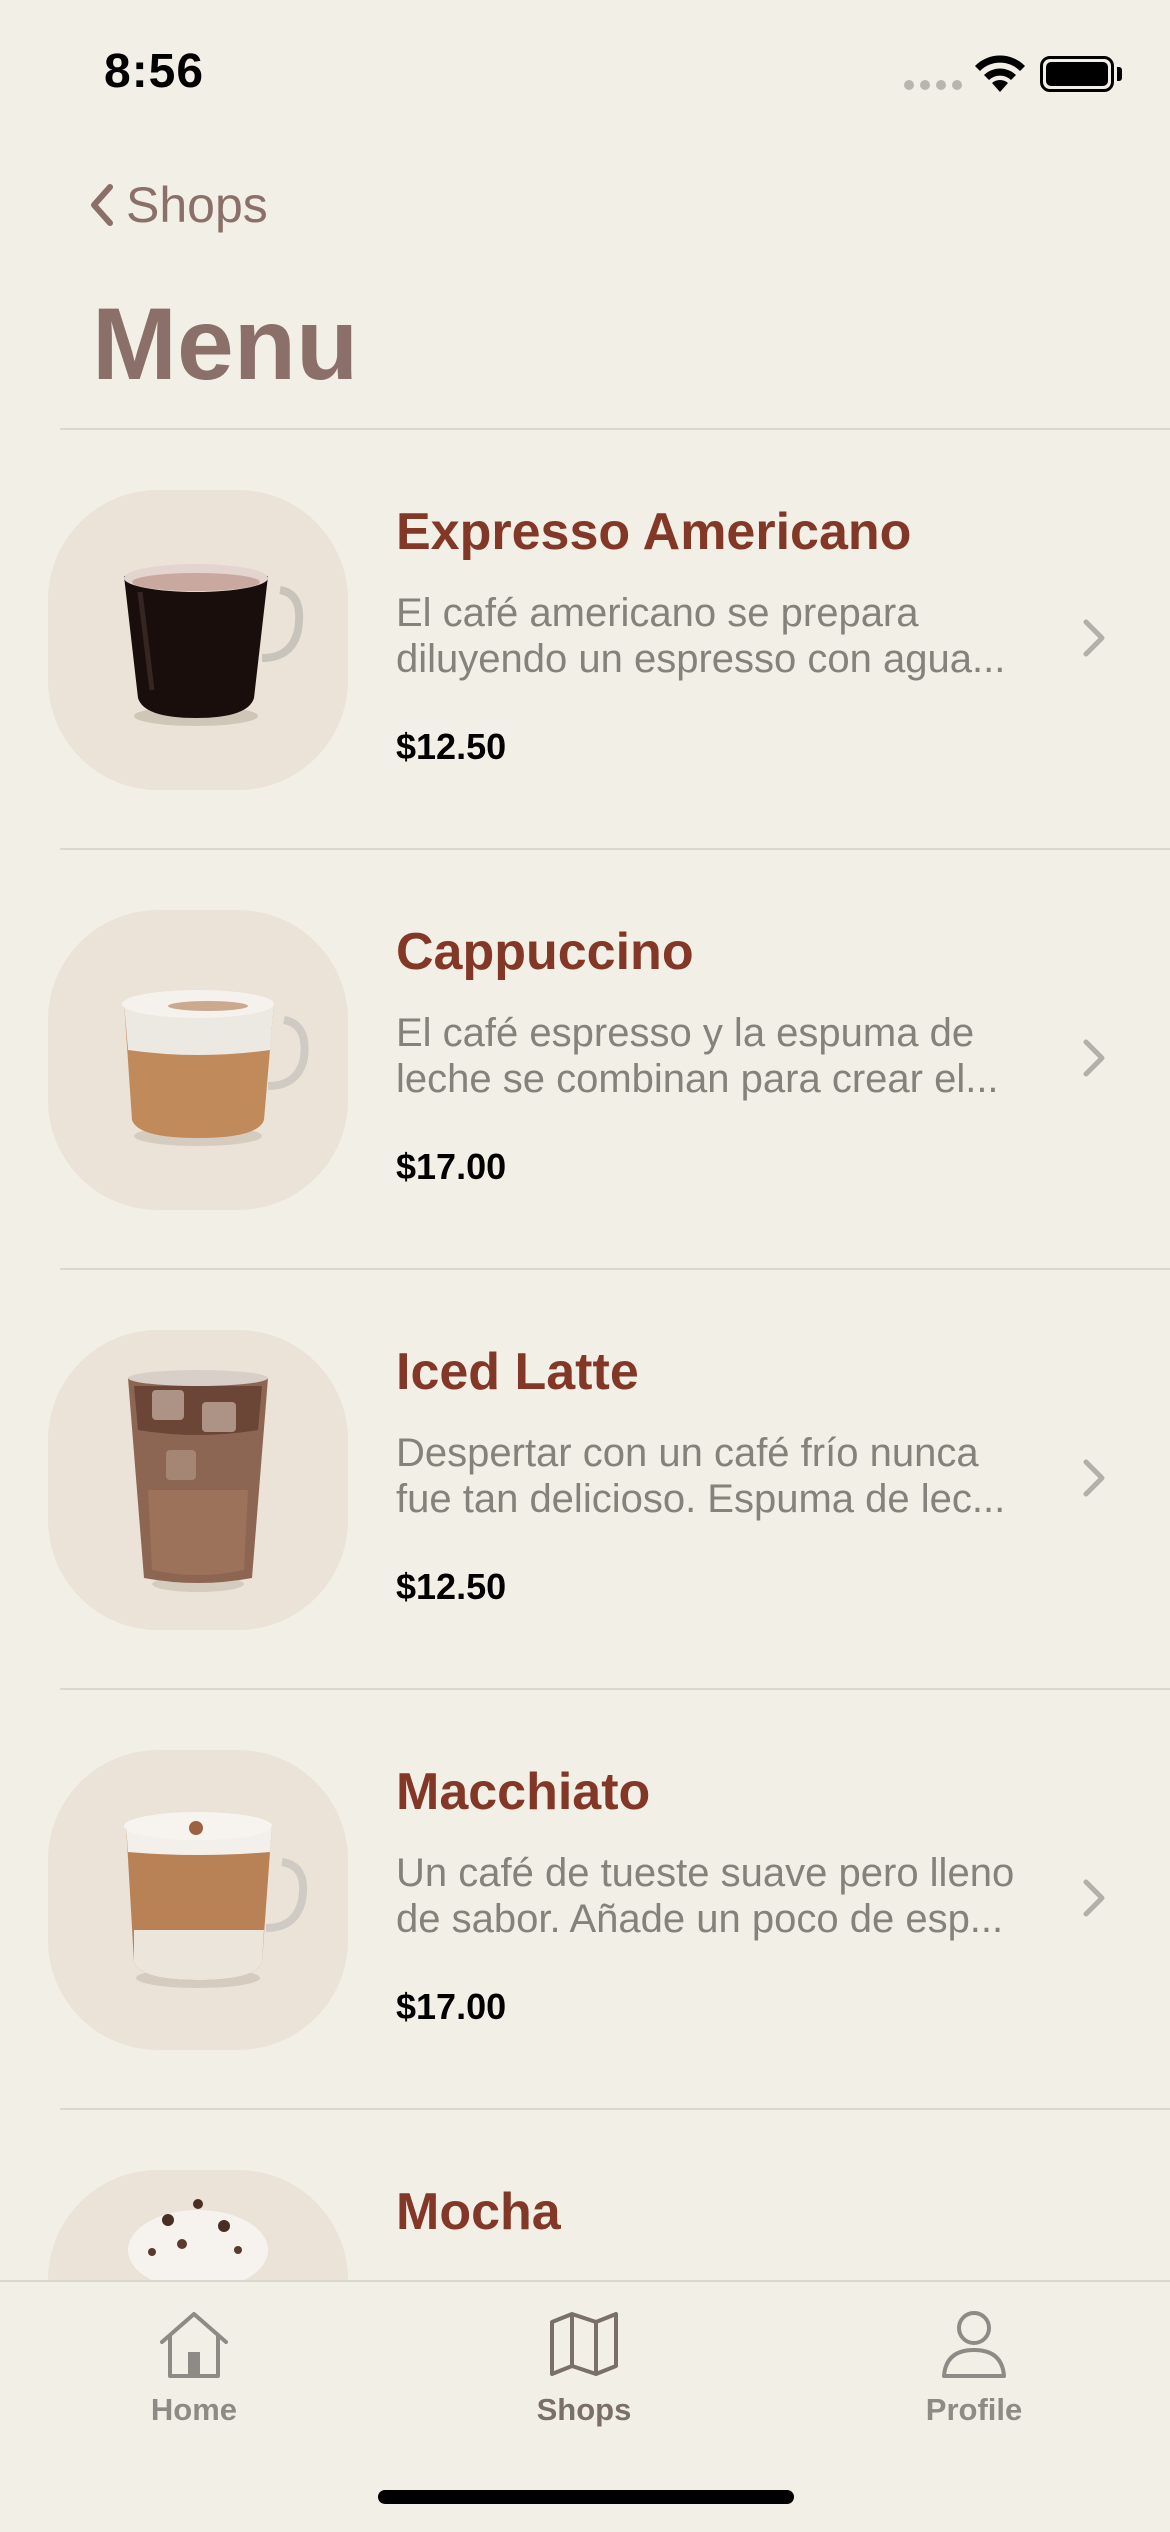  I want to click on item-name: Iced Latte, so click(517, 1372).